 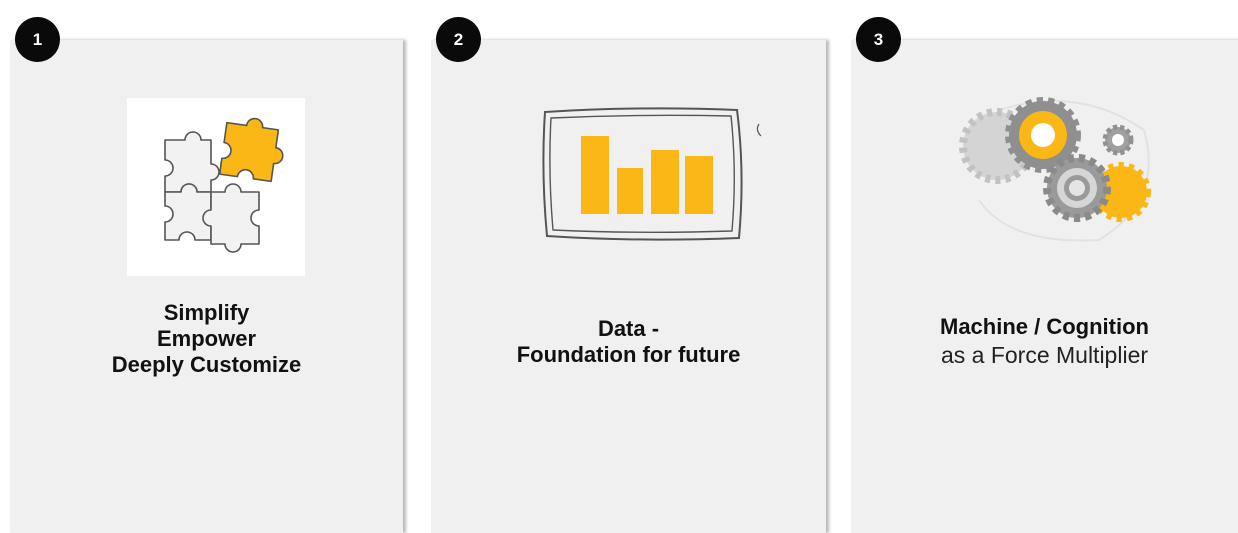 I want to click on bar-chart-board-icon, so click(x=654, y=177).